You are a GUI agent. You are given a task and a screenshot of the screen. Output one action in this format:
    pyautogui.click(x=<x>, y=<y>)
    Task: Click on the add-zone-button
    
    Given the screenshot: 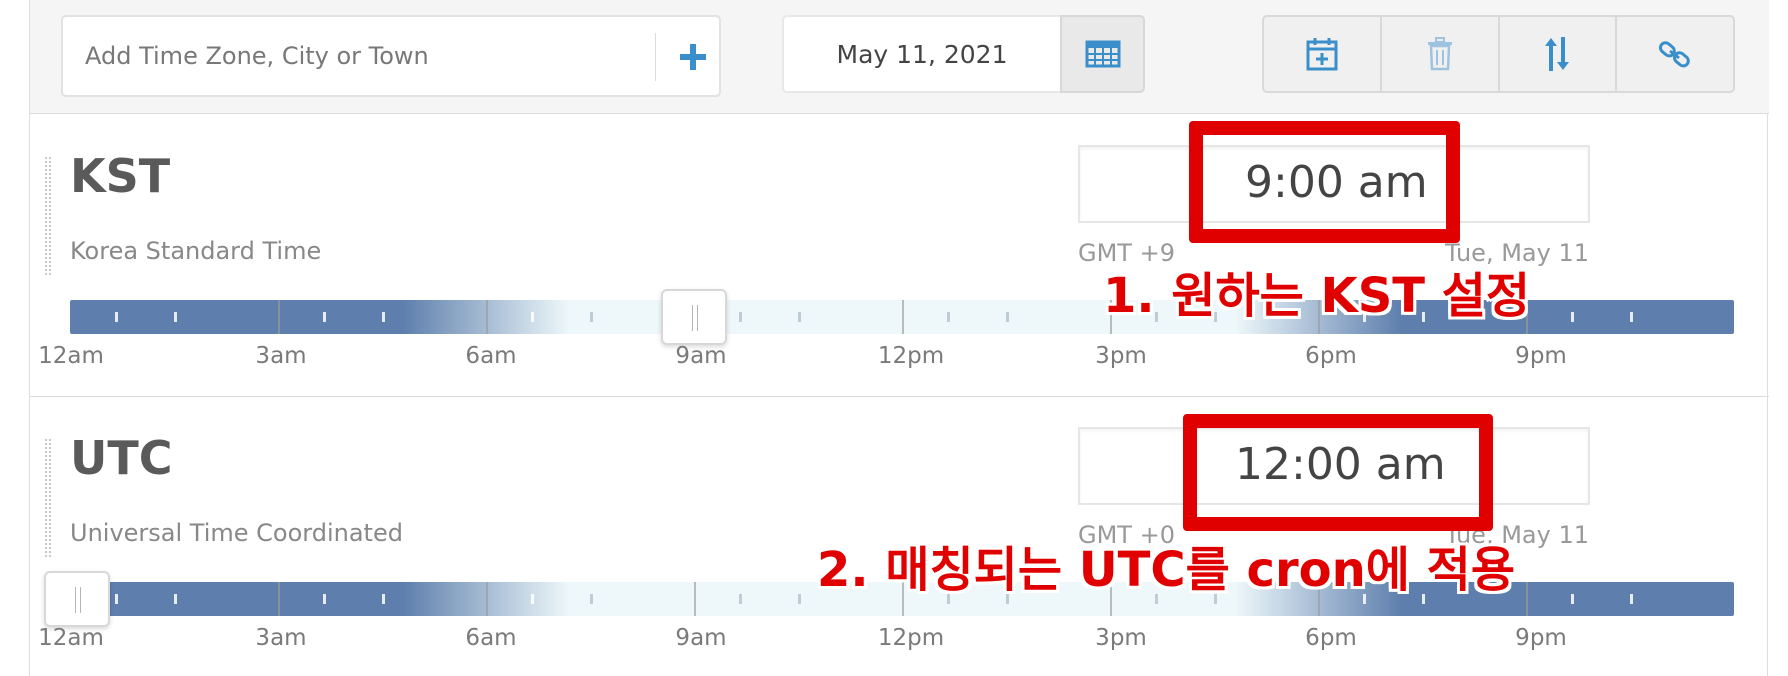 What is the action you would take?
    pyautogui.click(x=693, y=57)
    